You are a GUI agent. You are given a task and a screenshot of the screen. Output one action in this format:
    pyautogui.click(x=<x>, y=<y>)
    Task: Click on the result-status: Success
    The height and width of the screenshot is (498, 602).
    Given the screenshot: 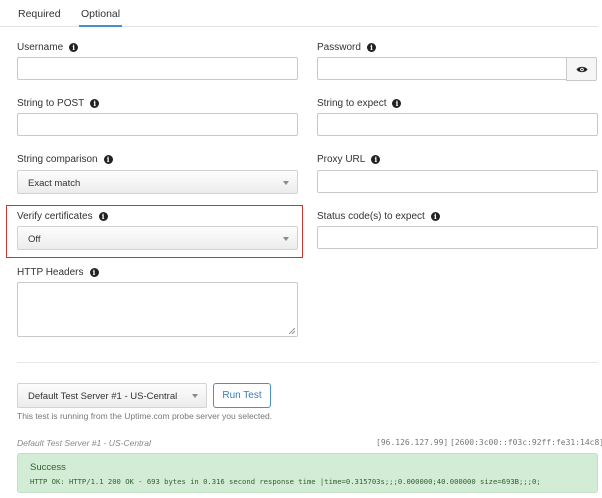 What is the action you would take?
    pyautogui.click(x=48, y=467)
    